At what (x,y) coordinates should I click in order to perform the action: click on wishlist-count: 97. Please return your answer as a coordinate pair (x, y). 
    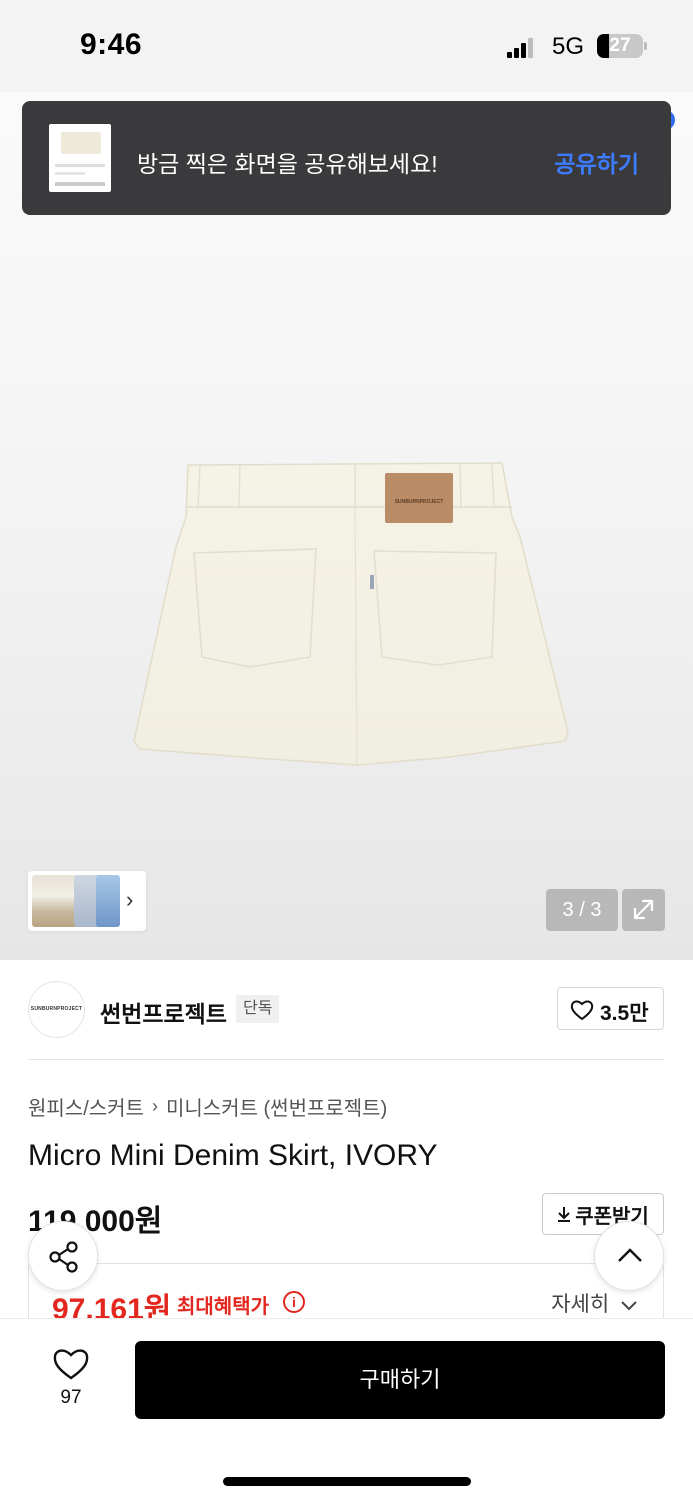
    Looking at the image, I should click on (71, 1397).